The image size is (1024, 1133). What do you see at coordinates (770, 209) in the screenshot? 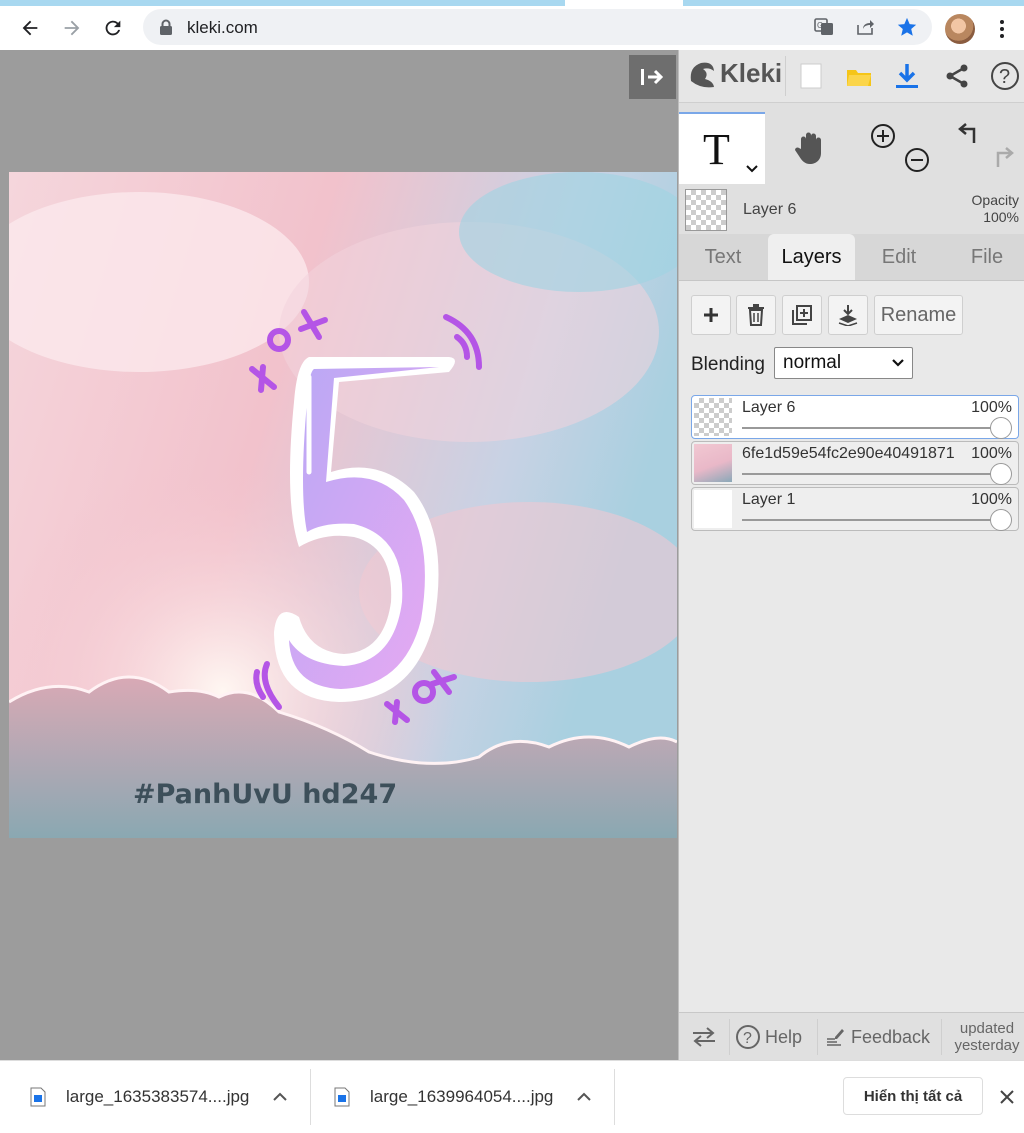
I see `current-layer-name: Layer 6` at bounding box center [770, 209].